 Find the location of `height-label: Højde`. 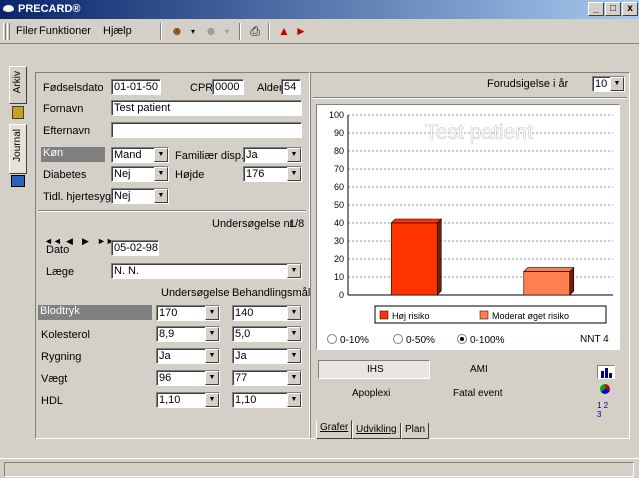

height-label: Højde is located at coordinates (190, 175).